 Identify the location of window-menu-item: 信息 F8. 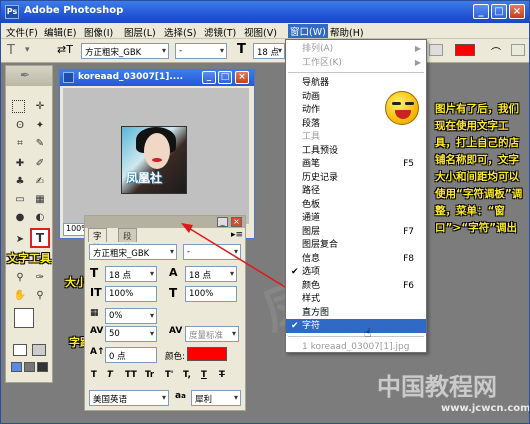
(356, 259).